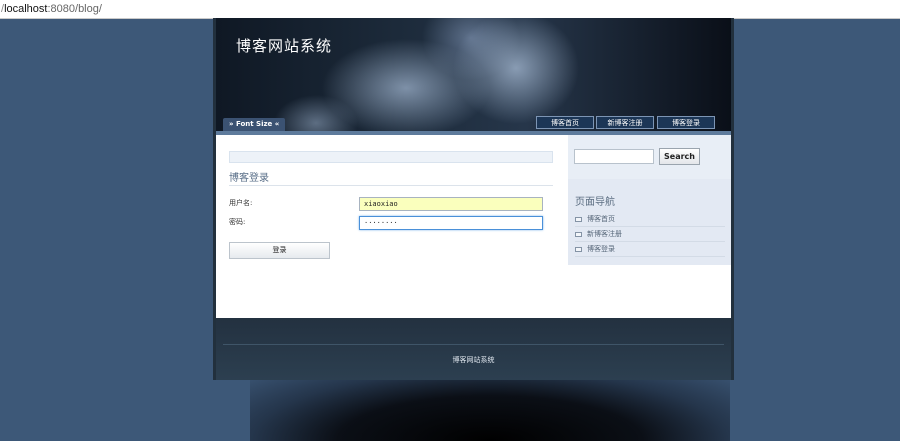 The image size is (900, 441). Describe the element at coordinates (490, 405) in the screenshot. I see `background-glow` at that location.